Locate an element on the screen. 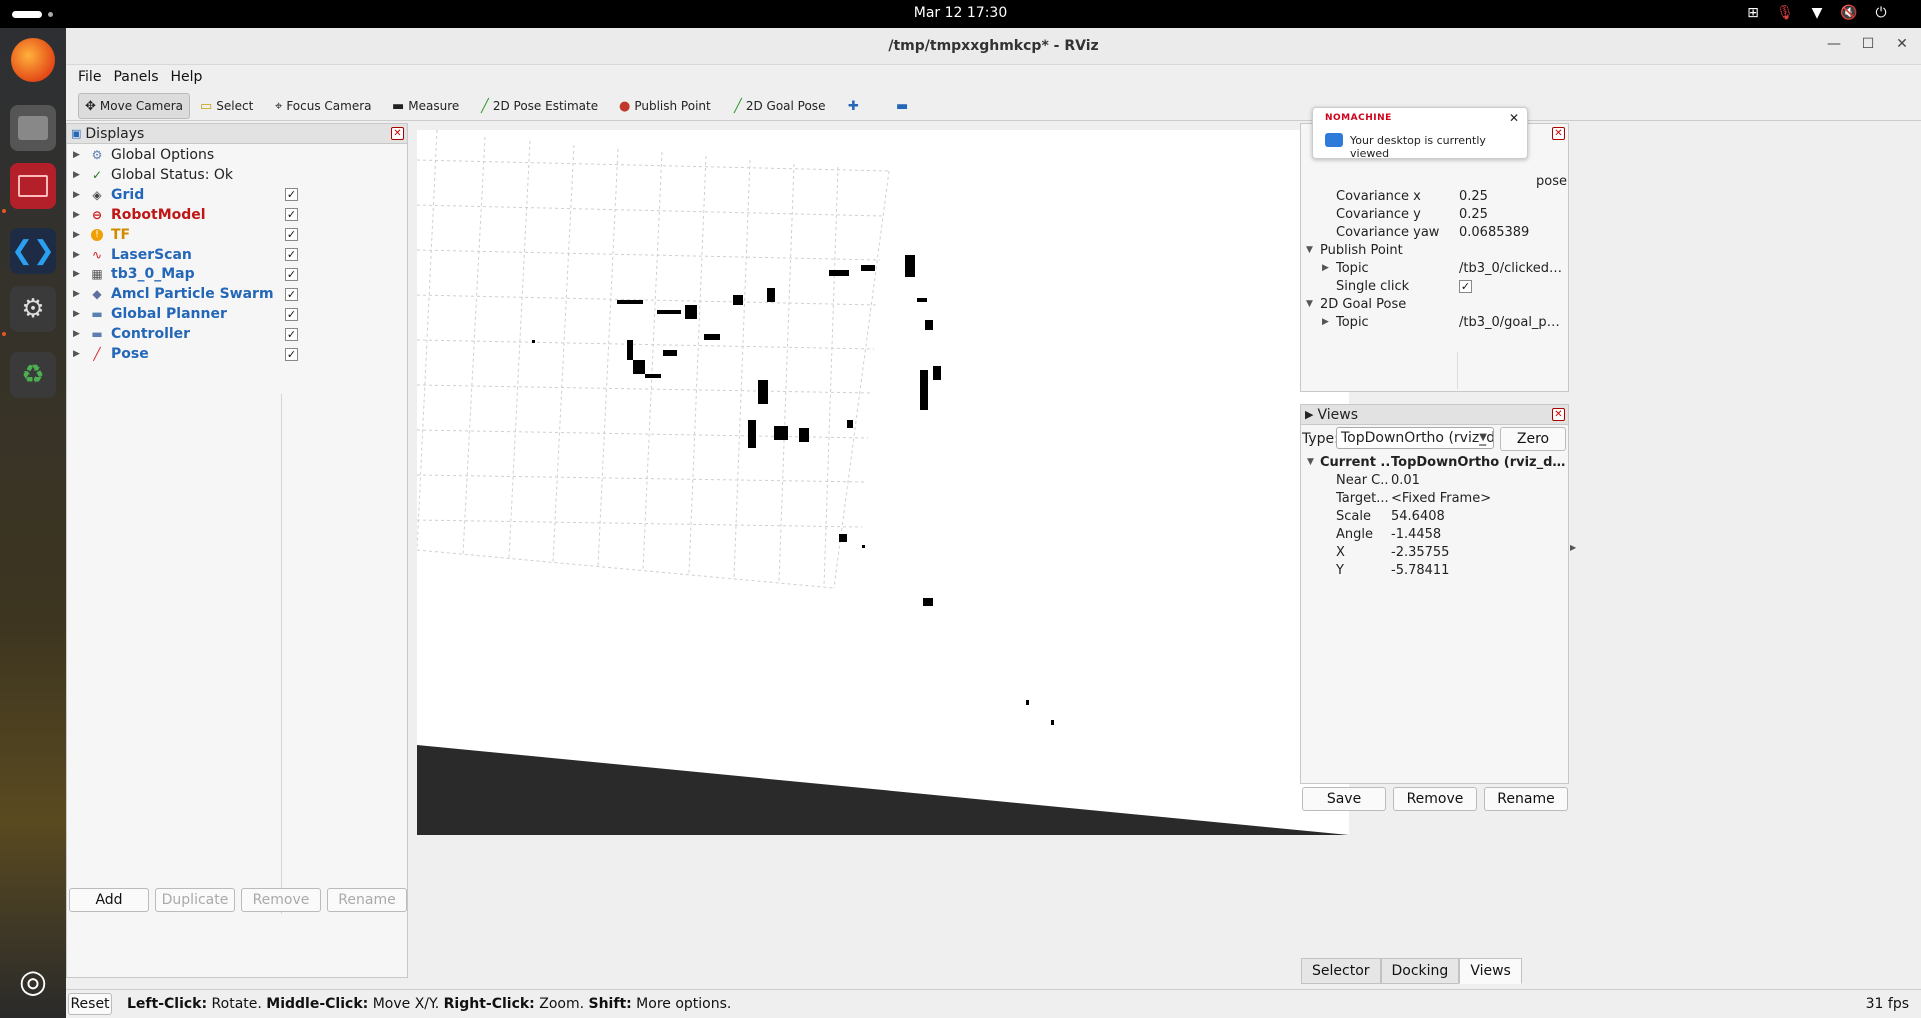  remove-tool-button: ▬ is located at coordinates (902, 106).